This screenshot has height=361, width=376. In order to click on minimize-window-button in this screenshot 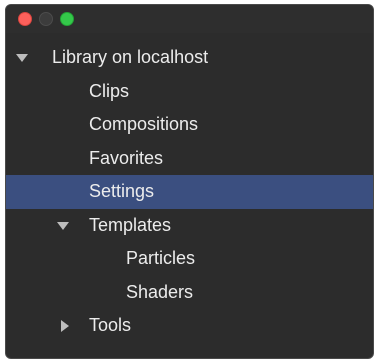, I will do `click(46, 19)`.